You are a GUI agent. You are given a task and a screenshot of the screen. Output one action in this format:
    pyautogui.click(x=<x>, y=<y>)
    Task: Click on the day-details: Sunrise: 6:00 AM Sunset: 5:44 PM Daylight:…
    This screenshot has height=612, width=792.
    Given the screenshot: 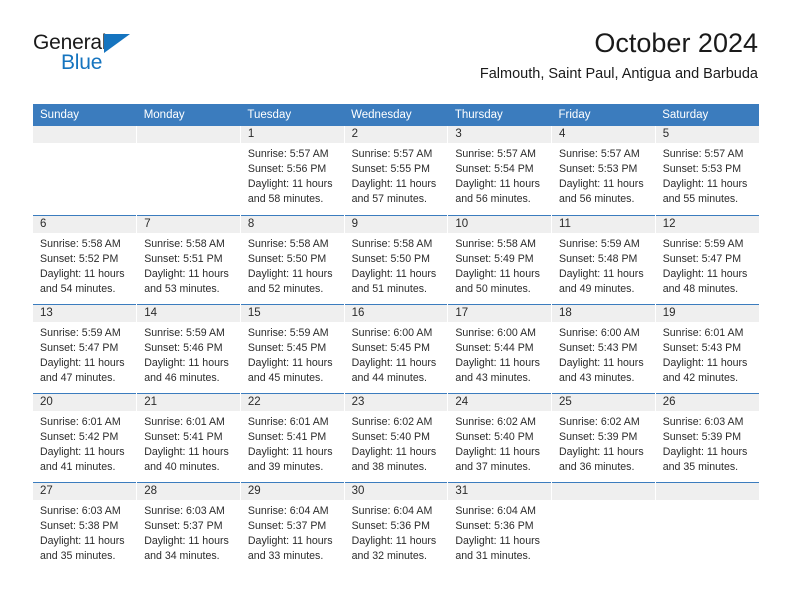 What is the action you would take?
    pyautogui.click(x=499, y=354)
    